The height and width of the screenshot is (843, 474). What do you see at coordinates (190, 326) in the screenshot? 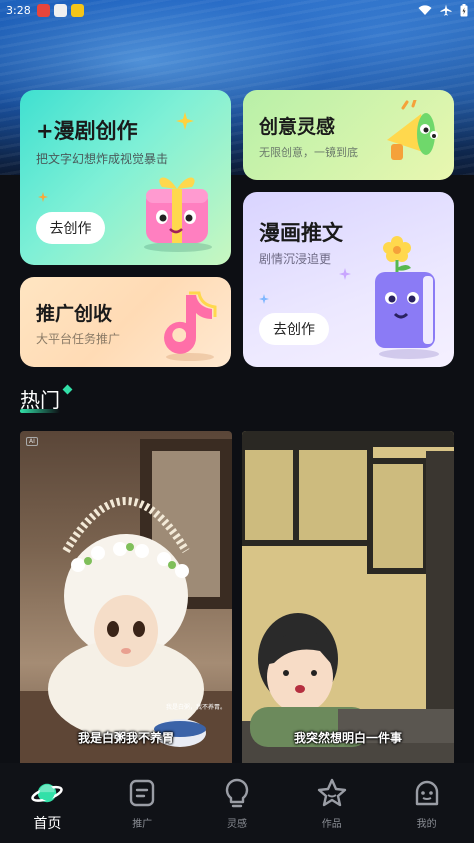
I see `music-note-icon` at bounding box center [190, 326].